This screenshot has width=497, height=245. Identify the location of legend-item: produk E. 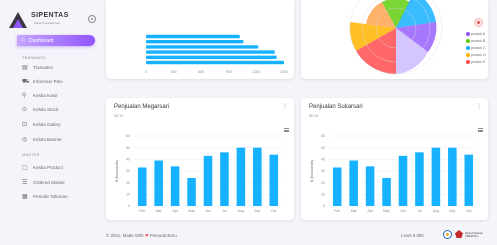
(475, 62).